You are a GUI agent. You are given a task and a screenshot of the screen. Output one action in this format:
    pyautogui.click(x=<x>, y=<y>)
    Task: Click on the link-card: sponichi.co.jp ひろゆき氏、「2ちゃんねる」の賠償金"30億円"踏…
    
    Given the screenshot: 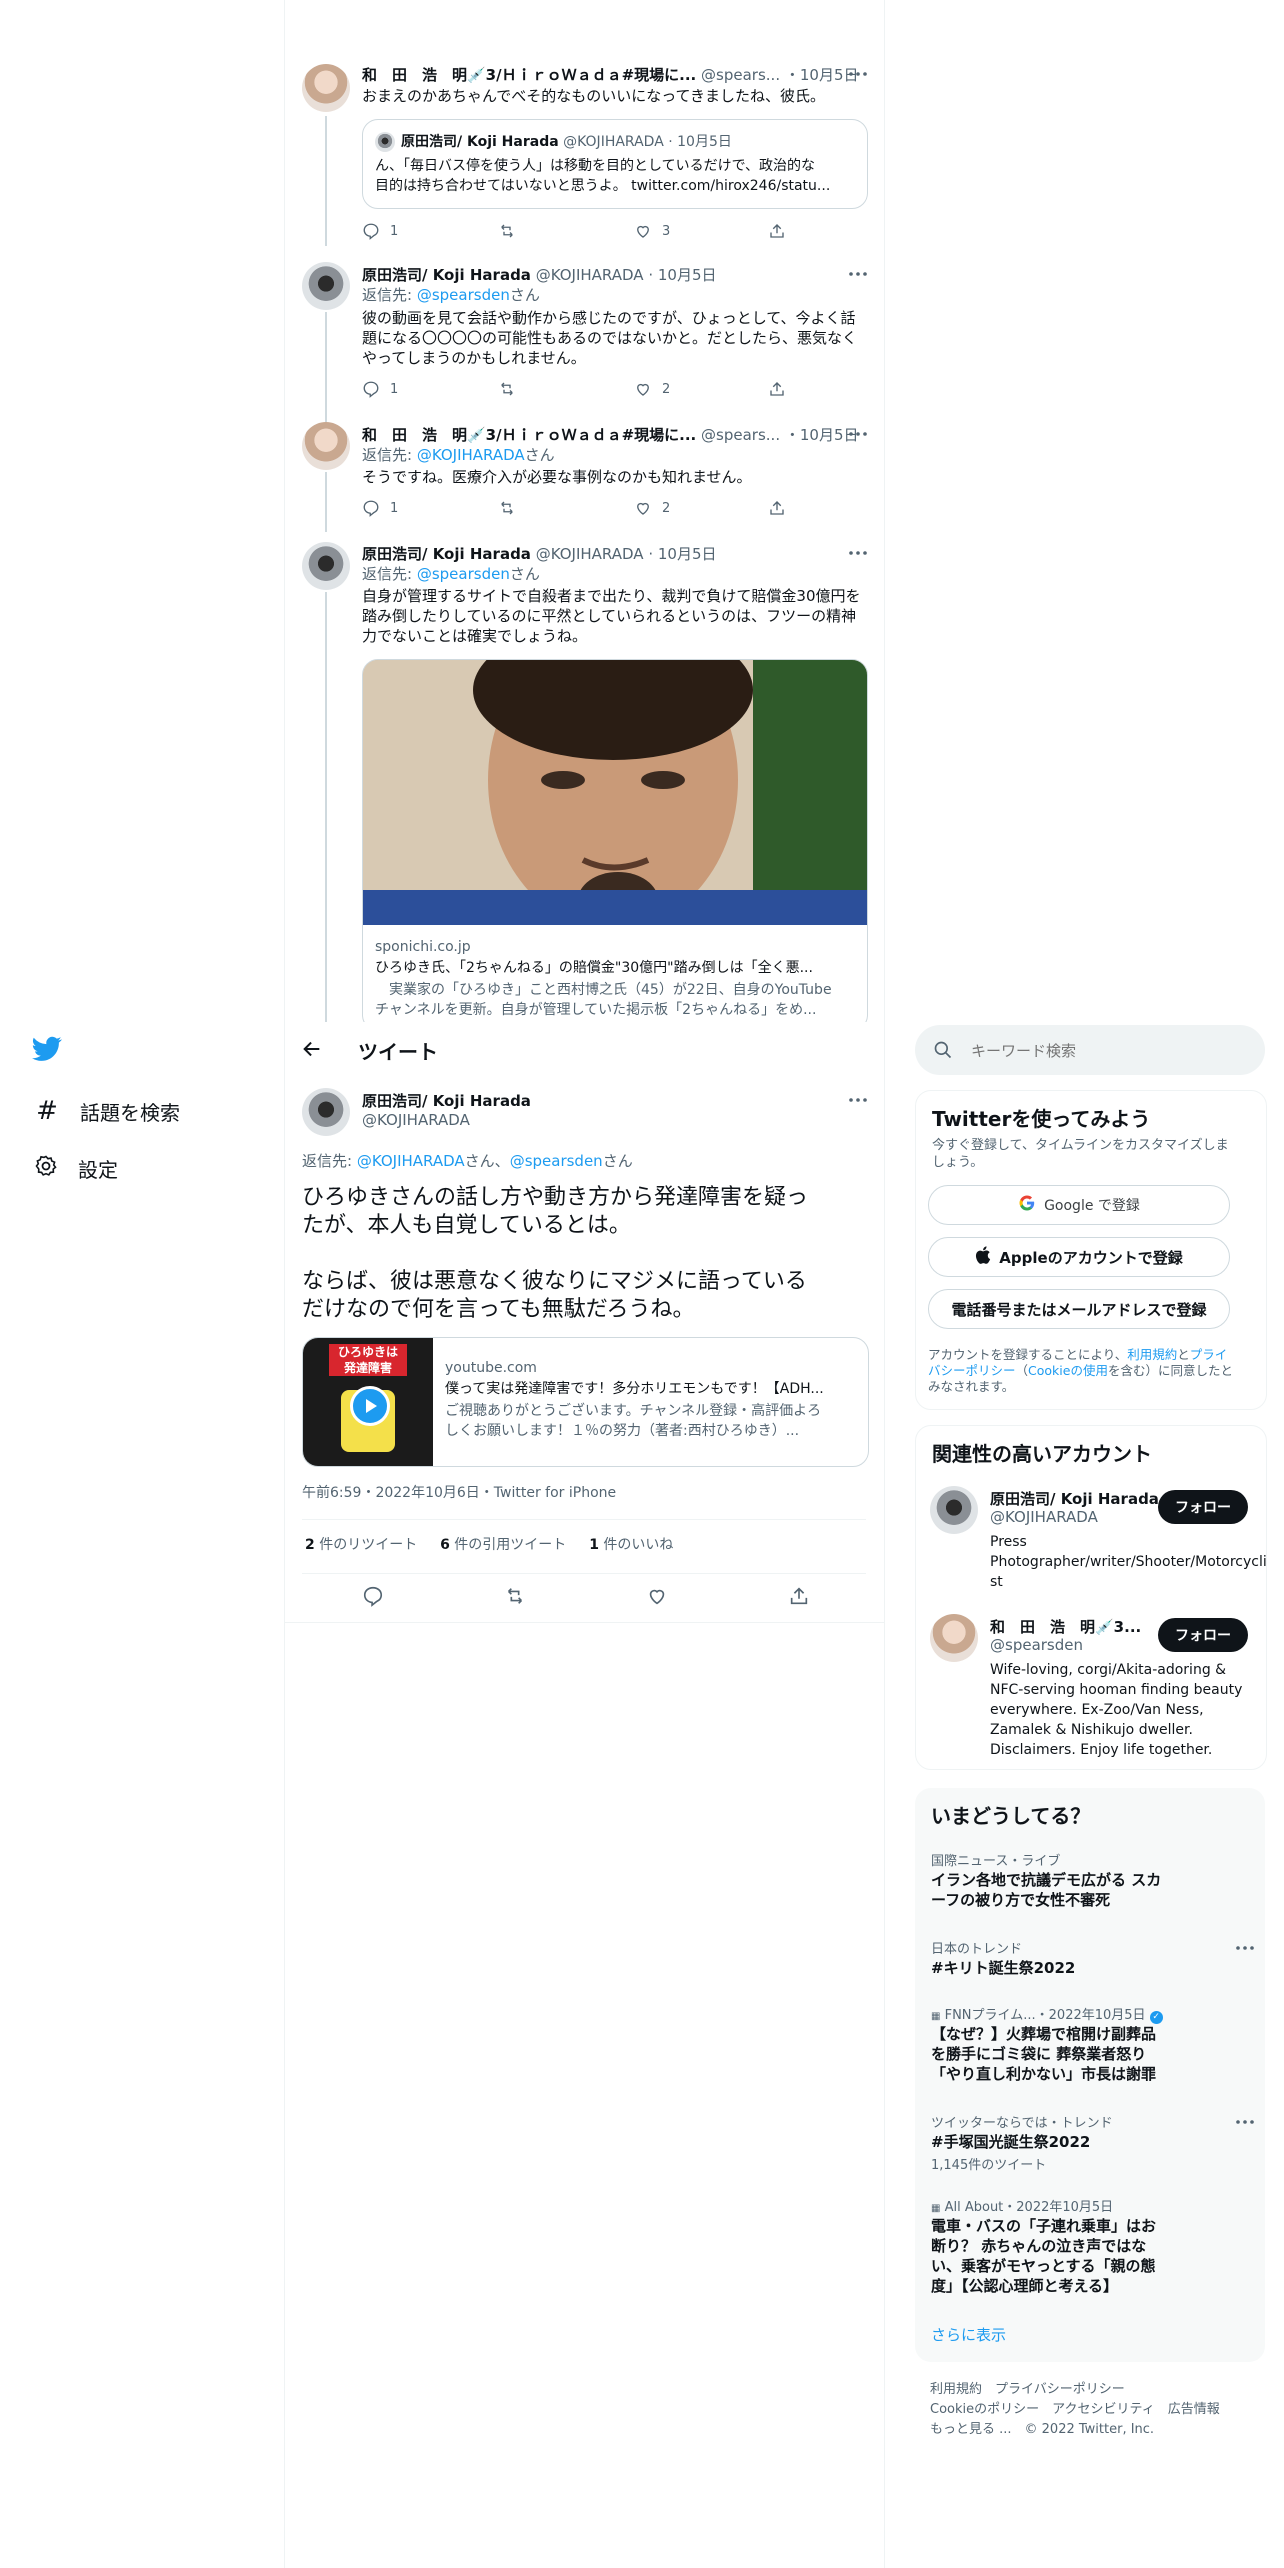 What is the action you would take?
    pyautogui.click(x=615, y=845)
    